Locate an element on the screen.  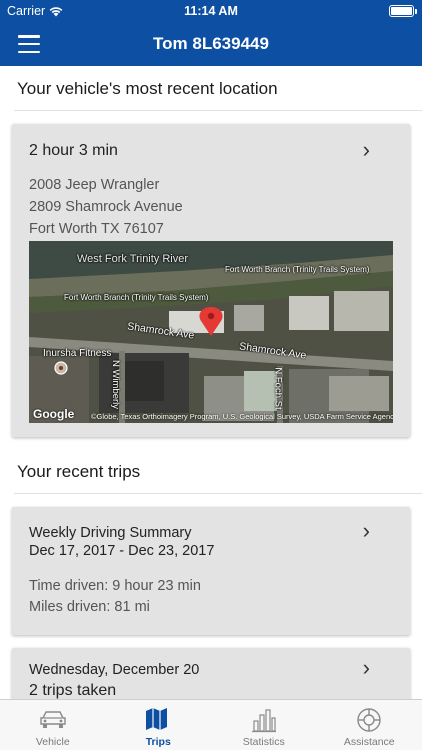
location-divider is located at coordinates (218, 110).